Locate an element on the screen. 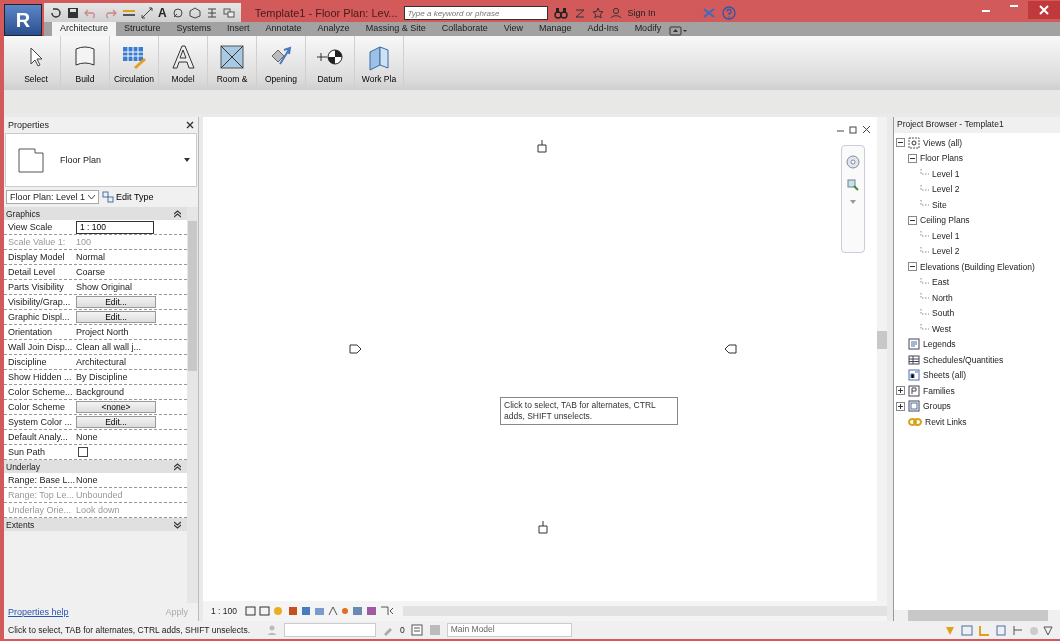 Image resolution: width=1060 pixels, height=641 pixels. ribbon-button: Room & is located at coordinates (232, 63).